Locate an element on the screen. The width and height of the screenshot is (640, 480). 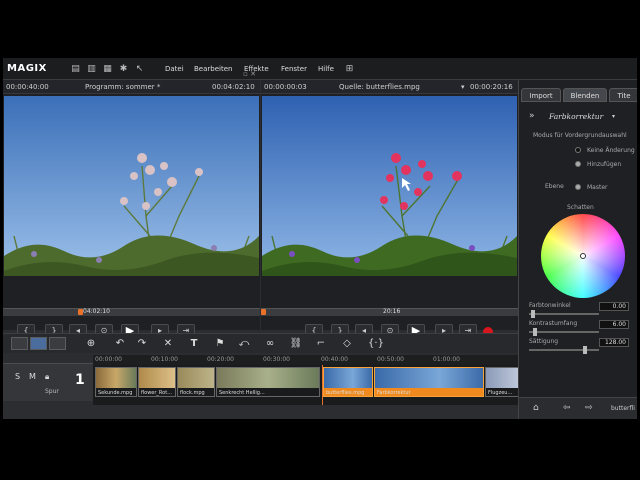
help-cursor-icon: ↖ is located at coordinates (139, 69).